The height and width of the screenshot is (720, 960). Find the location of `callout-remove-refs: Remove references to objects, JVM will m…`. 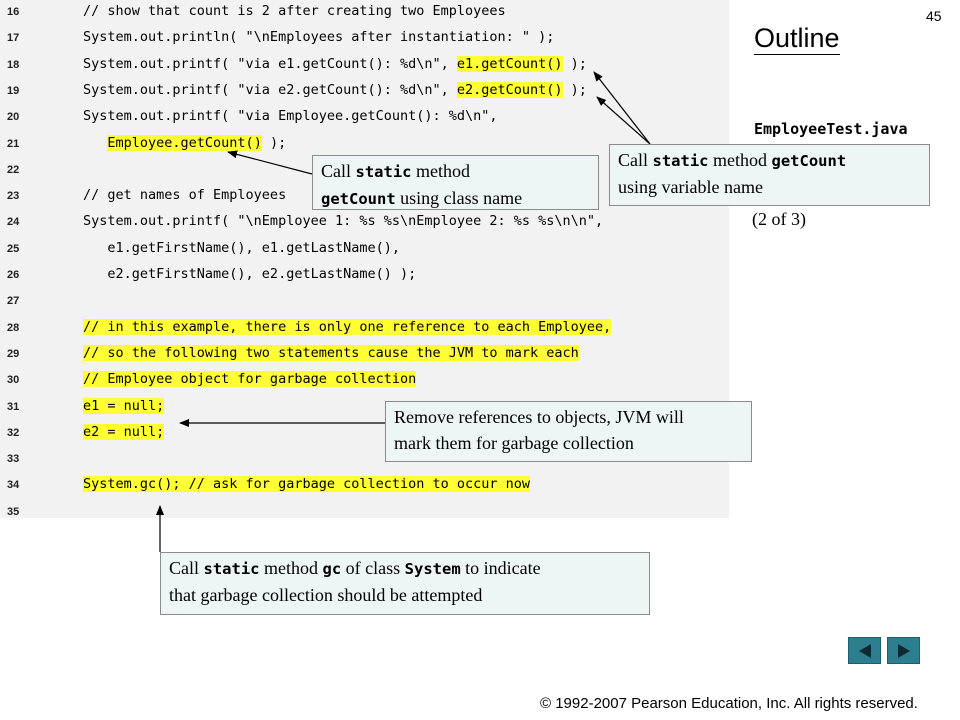

callout-remove-refs: Remove references to objects, JVM will m… is located at coordinates (568, 431).